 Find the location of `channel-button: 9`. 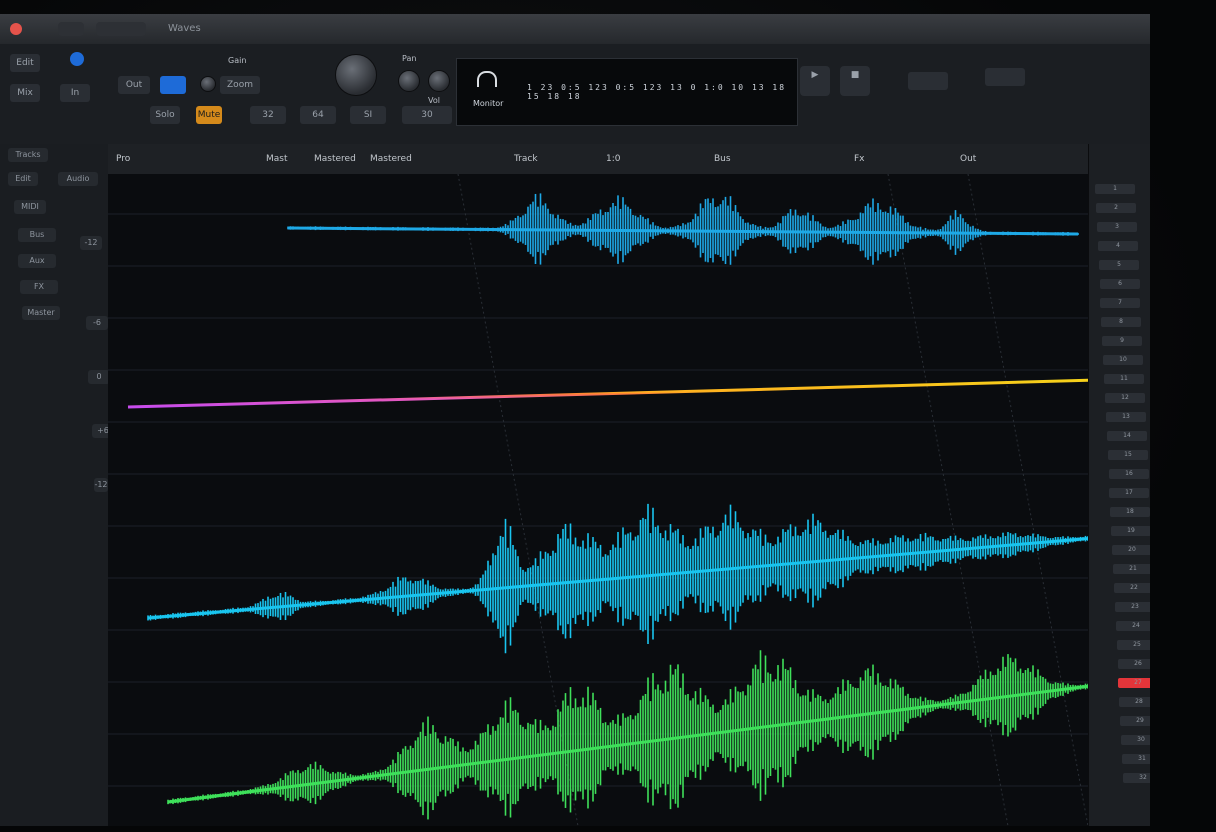

channel-button: 9 is located at coordinates (1122, 341).